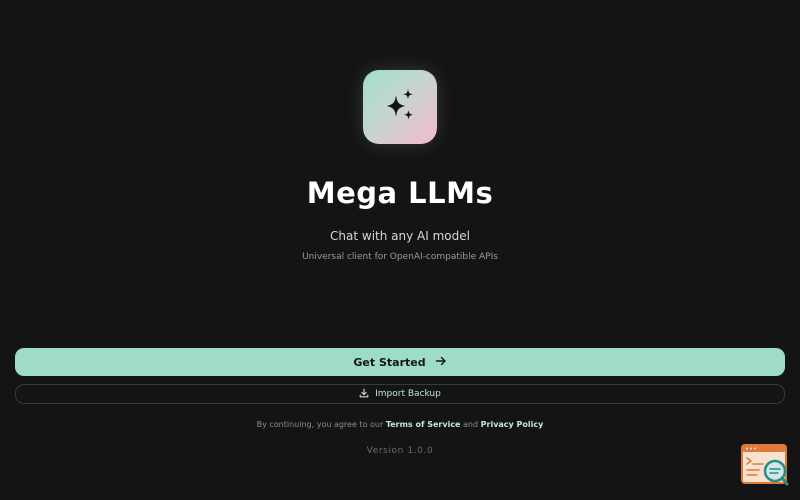 Image resolution: width=800 pixels, height=500 pixels. Describe the element at coordinates (400, 236) in the screenshot. I see `app-tagline: Chat with any AI model` at that location.